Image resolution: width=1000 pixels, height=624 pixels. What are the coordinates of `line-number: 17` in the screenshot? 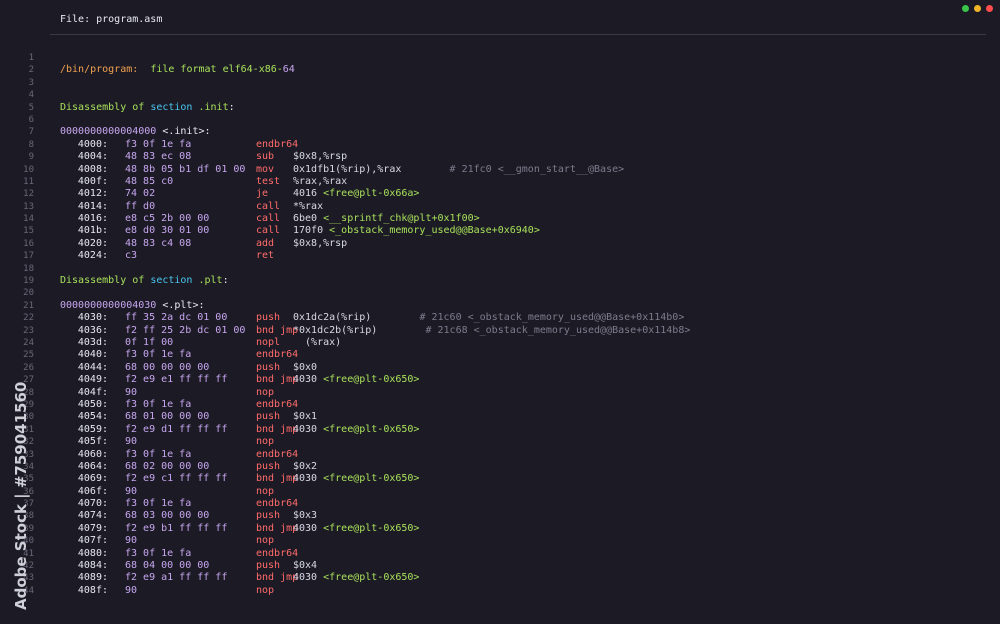 It's located at (28, 256).